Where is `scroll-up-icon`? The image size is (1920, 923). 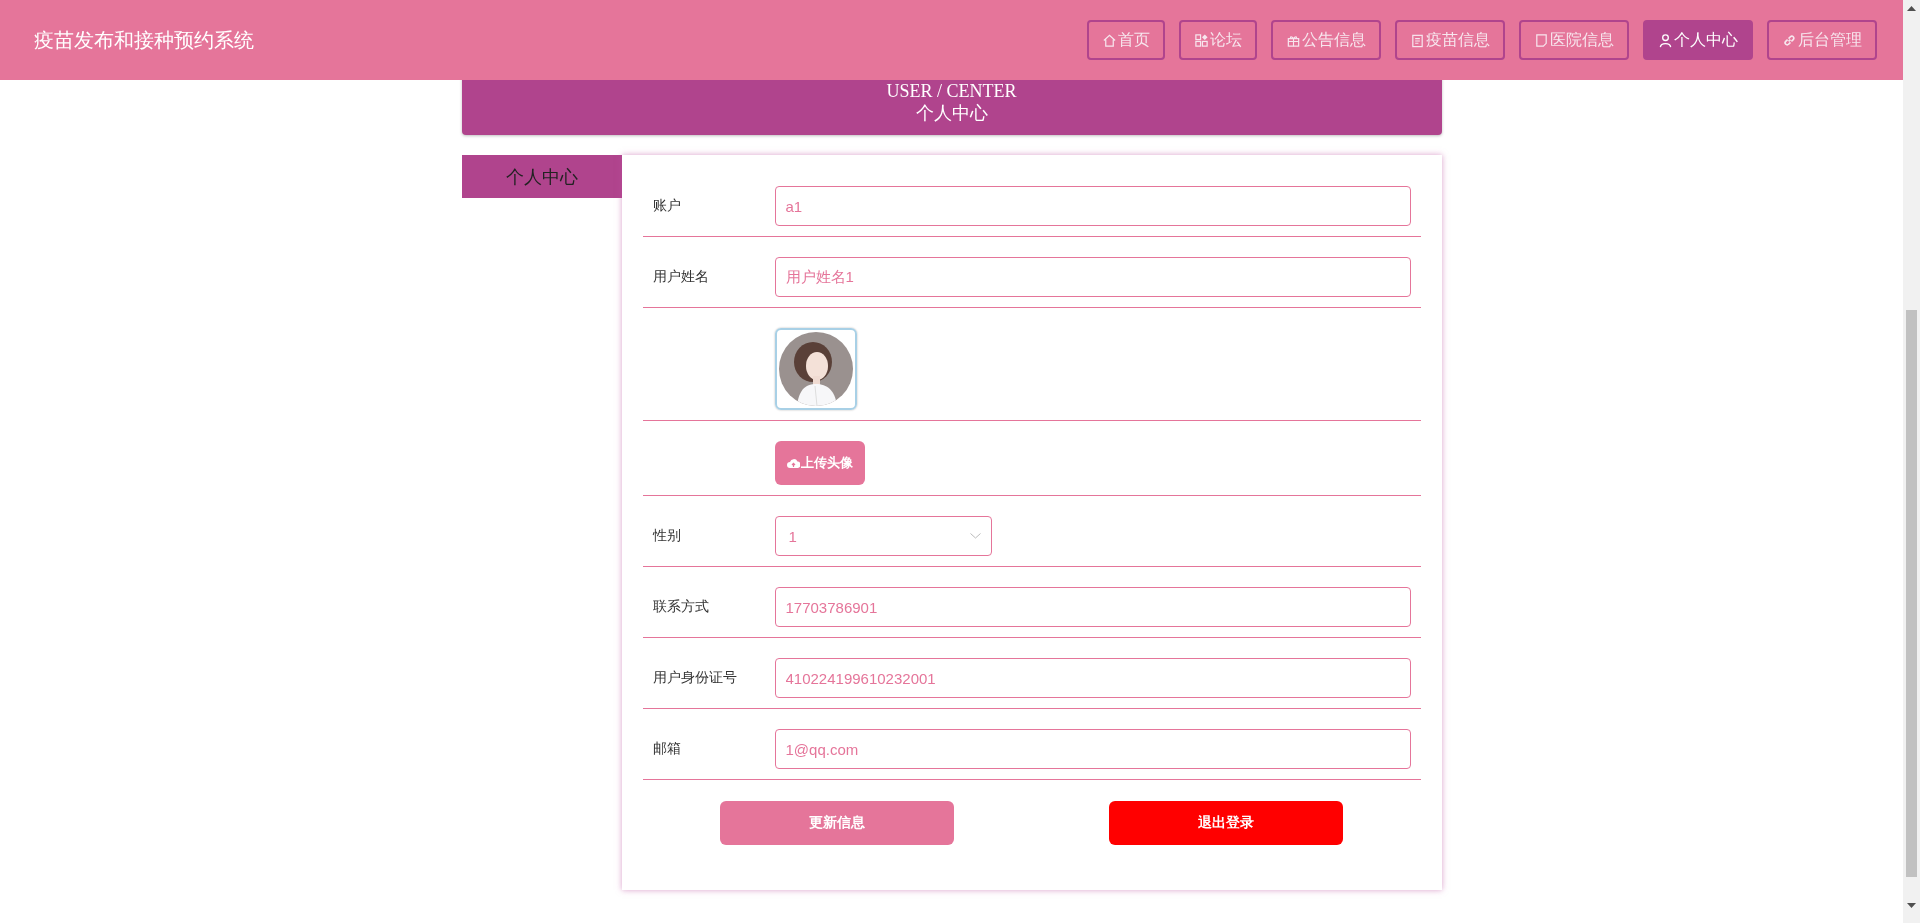 scroll-up-icon is located at coordinates (1911, 8).